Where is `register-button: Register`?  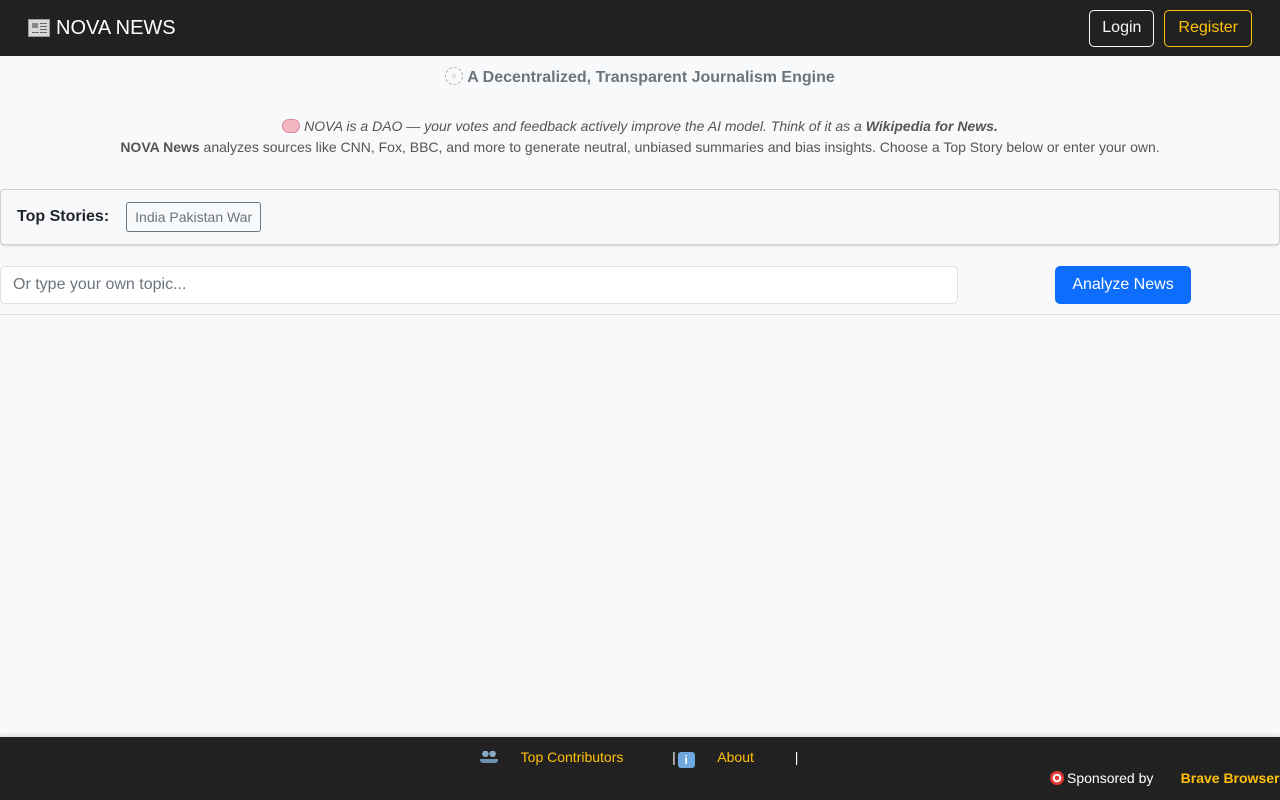
register-button: Register is located at coordinates (1208, 28).